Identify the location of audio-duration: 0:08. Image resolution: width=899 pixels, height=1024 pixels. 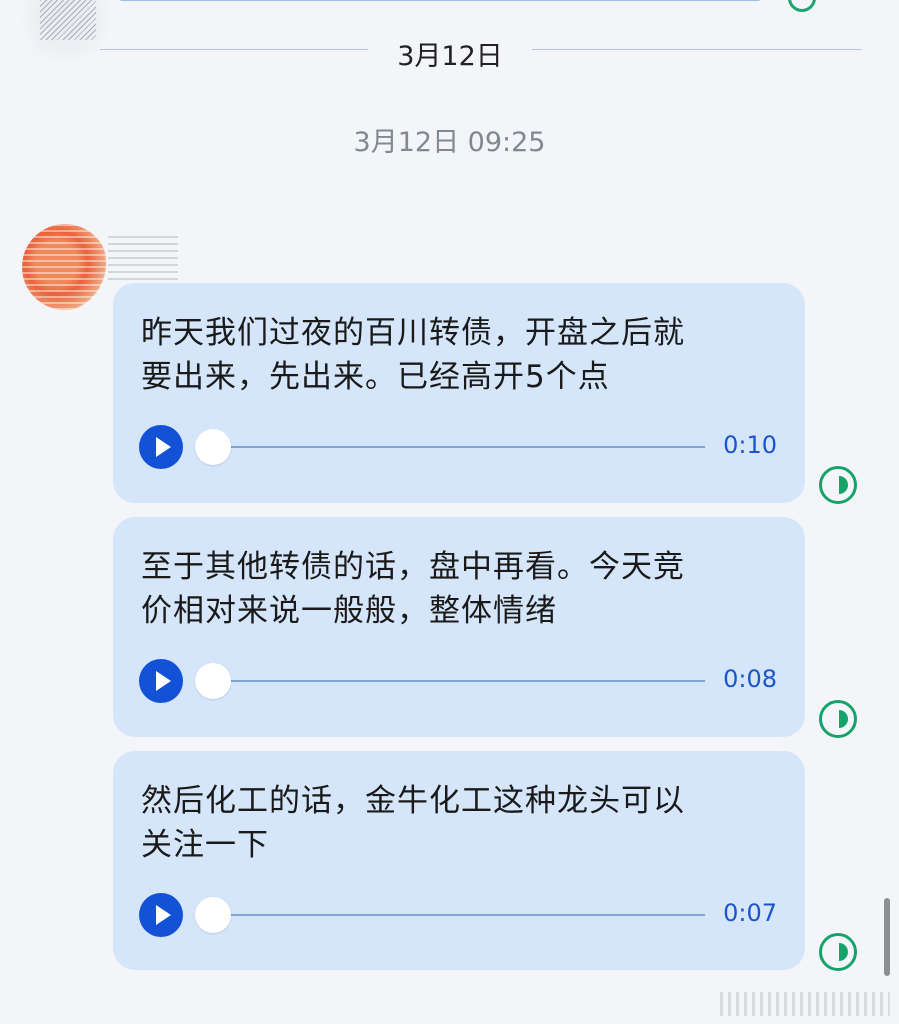
(750, 679).